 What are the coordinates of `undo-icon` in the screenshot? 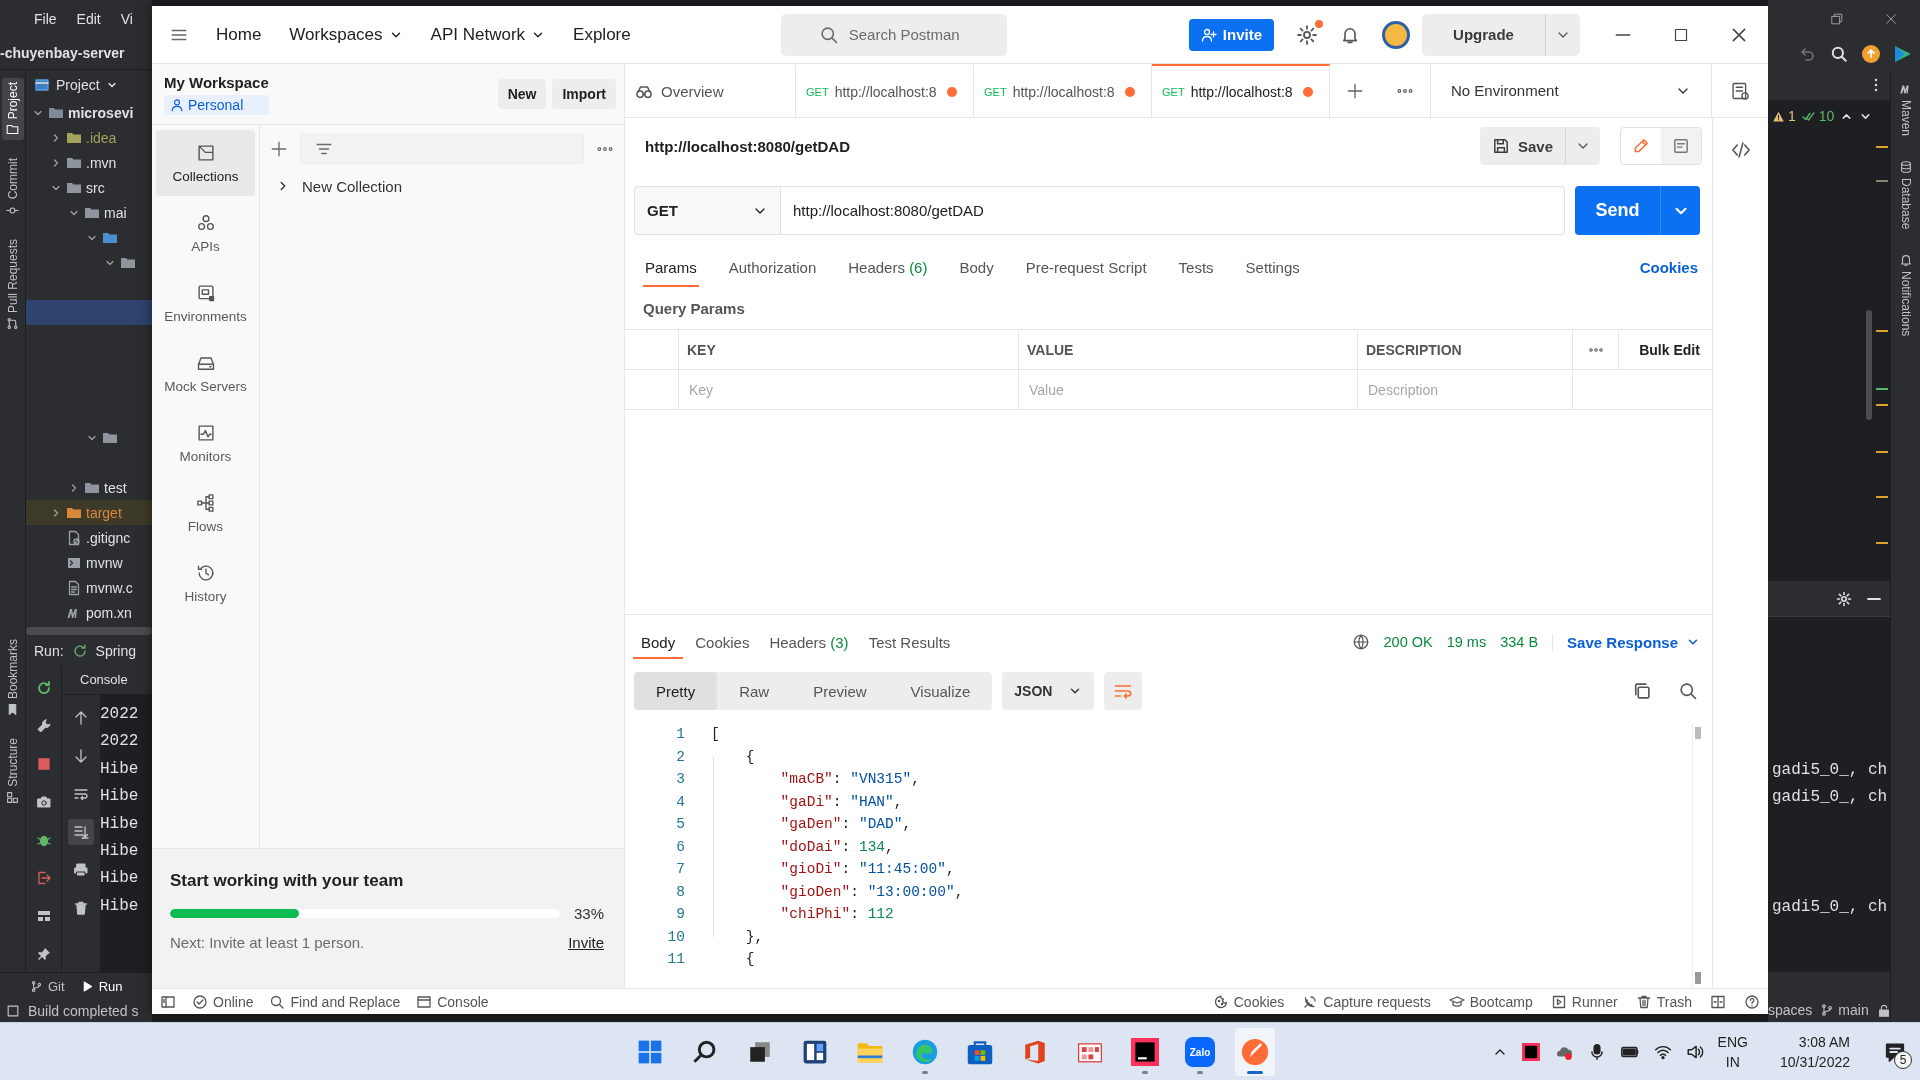 It's located at (1808, 53).